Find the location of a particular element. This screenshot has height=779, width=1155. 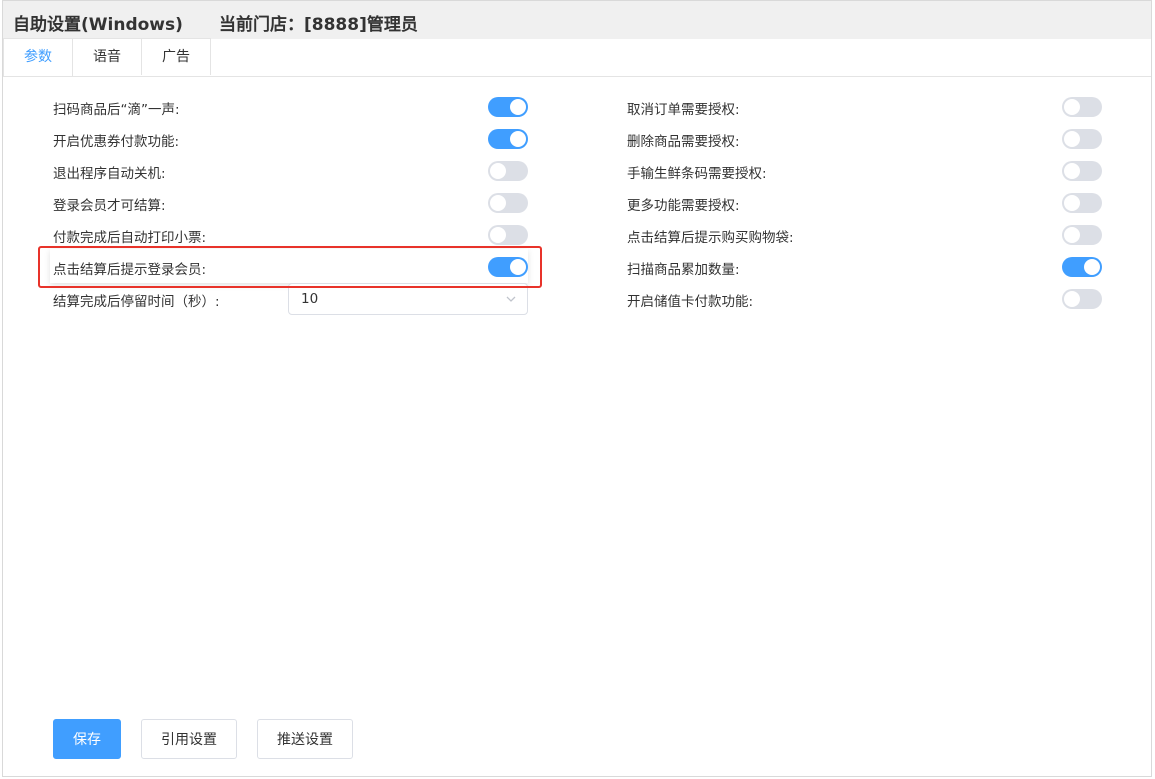

stay-time-label: 结算完成后停留时间（秒）: is located at coordinates (136, 302).